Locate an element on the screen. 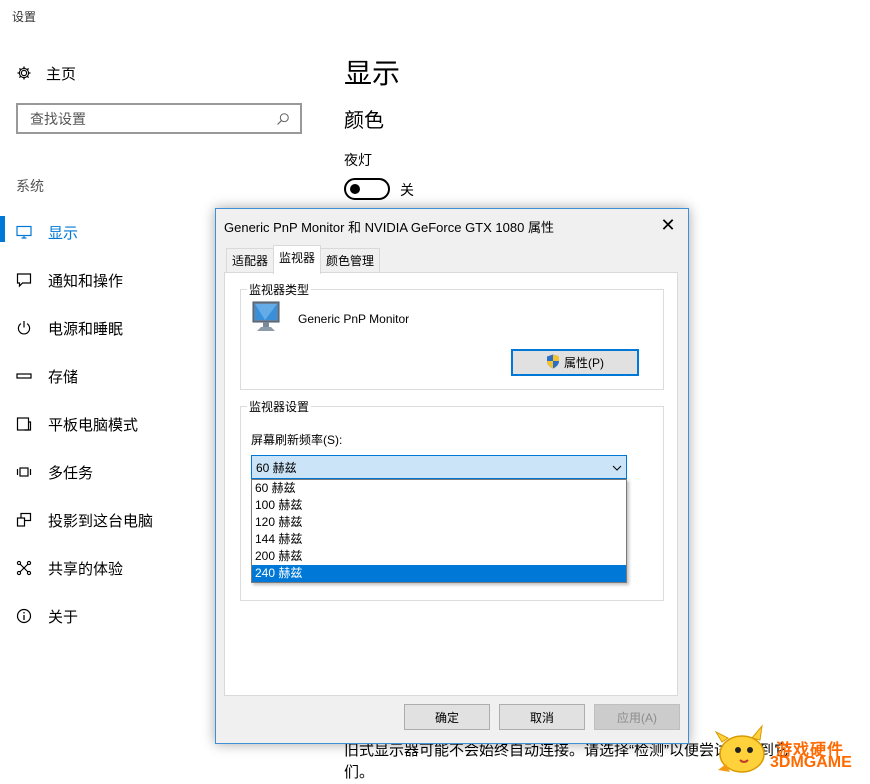 This screenshot has height=784, width=870. sidebar-home: 主页 is located at coordinates (46, 73).